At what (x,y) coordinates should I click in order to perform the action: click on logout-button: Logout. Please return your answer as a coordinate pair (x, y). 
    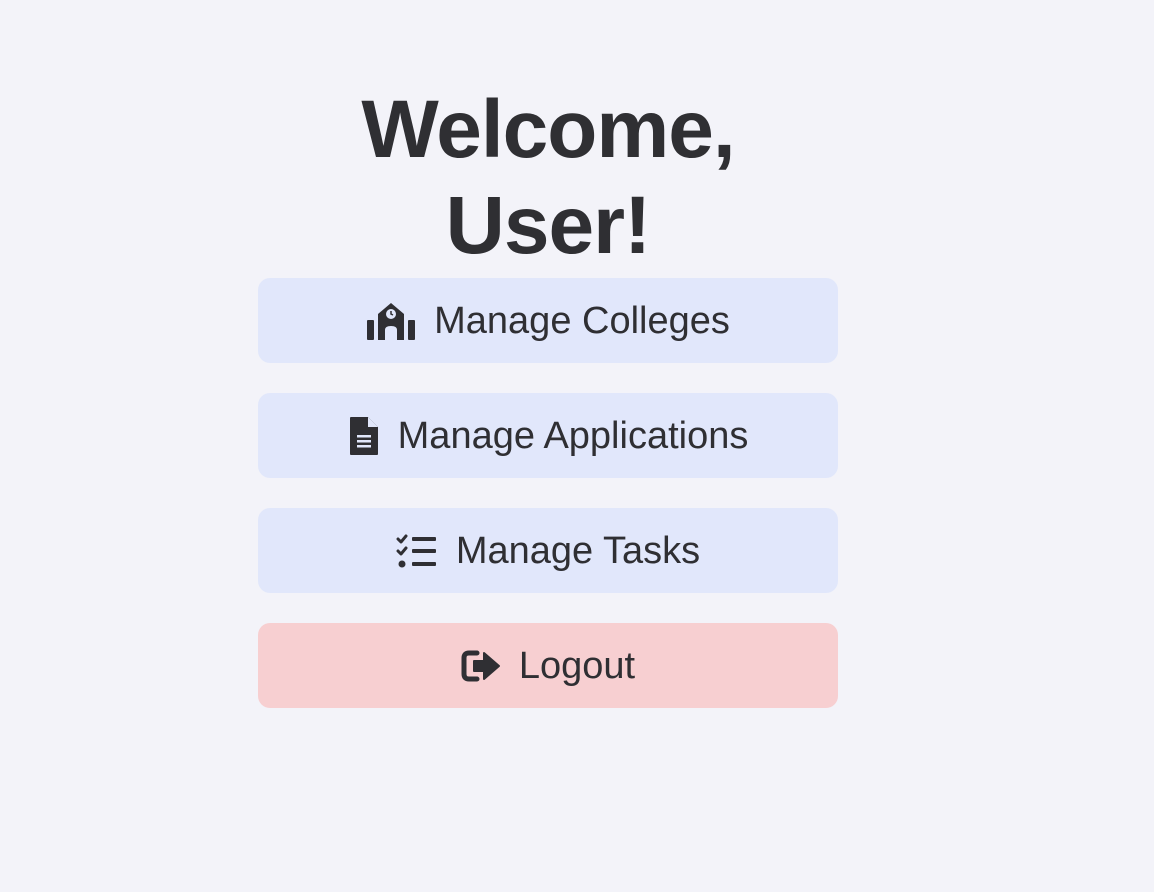
    Looking at the image, I should click on (548, 665).